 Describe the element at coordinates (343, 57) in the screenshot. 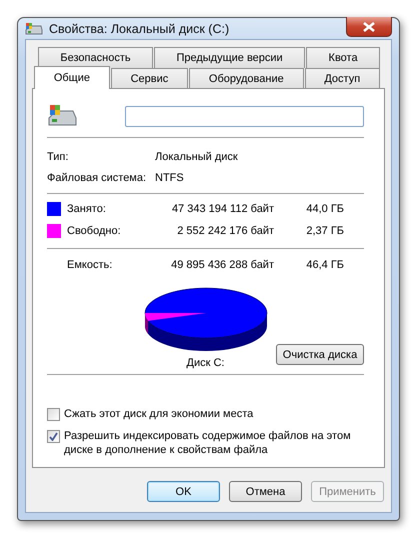

I see `tab: Квота` at that location.